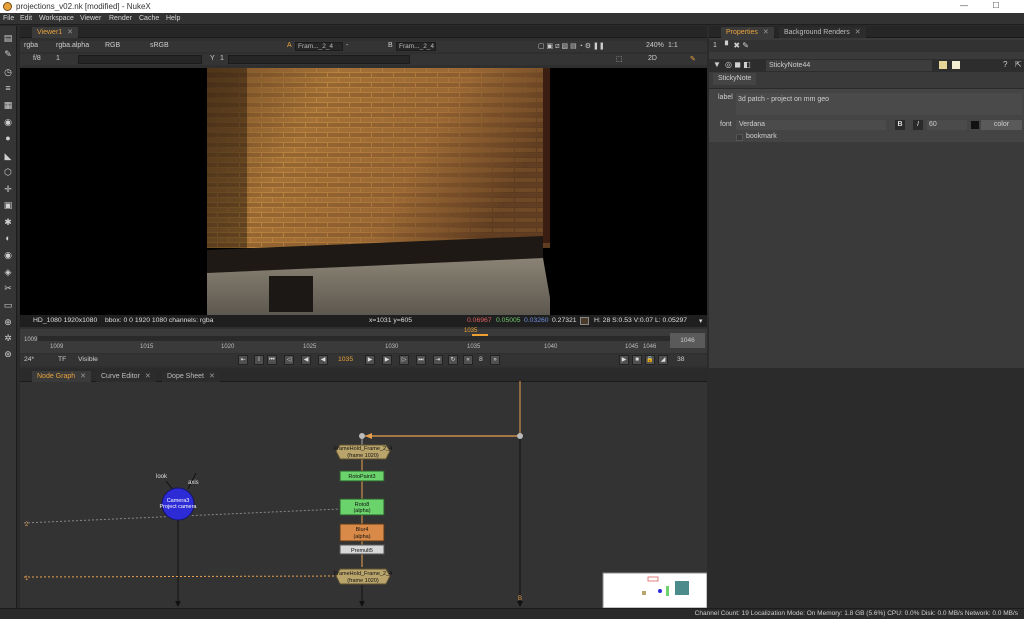  I want to click on keyer-icon: ●, so click(8, 138).